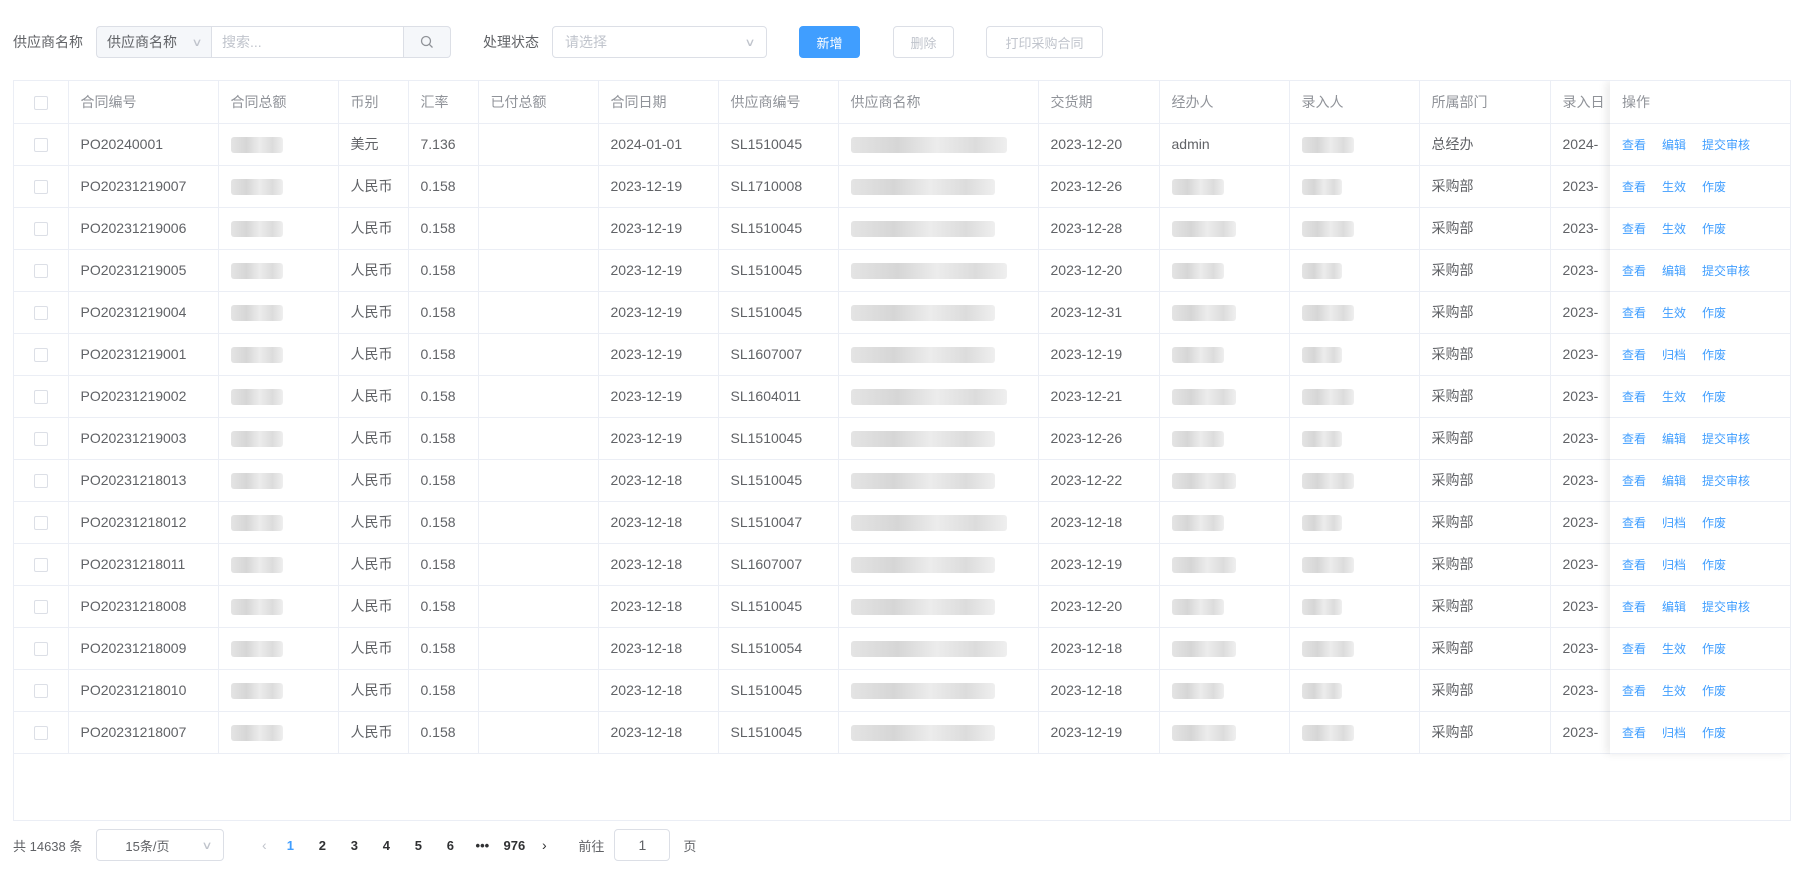  What do you see at coordinates (354, 845) in the screenshot?
I see `page-number: 3` at bounding box center [354, 845].